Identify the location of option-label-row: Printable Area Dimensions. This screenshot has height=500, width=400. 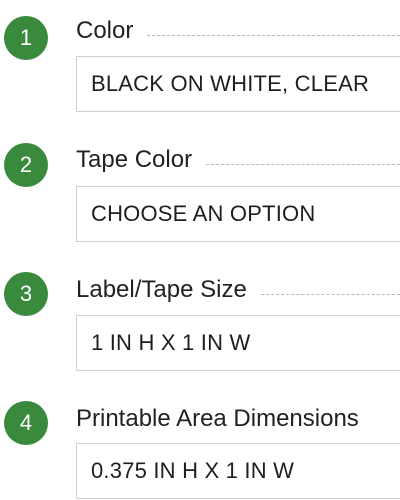
(238, 419).